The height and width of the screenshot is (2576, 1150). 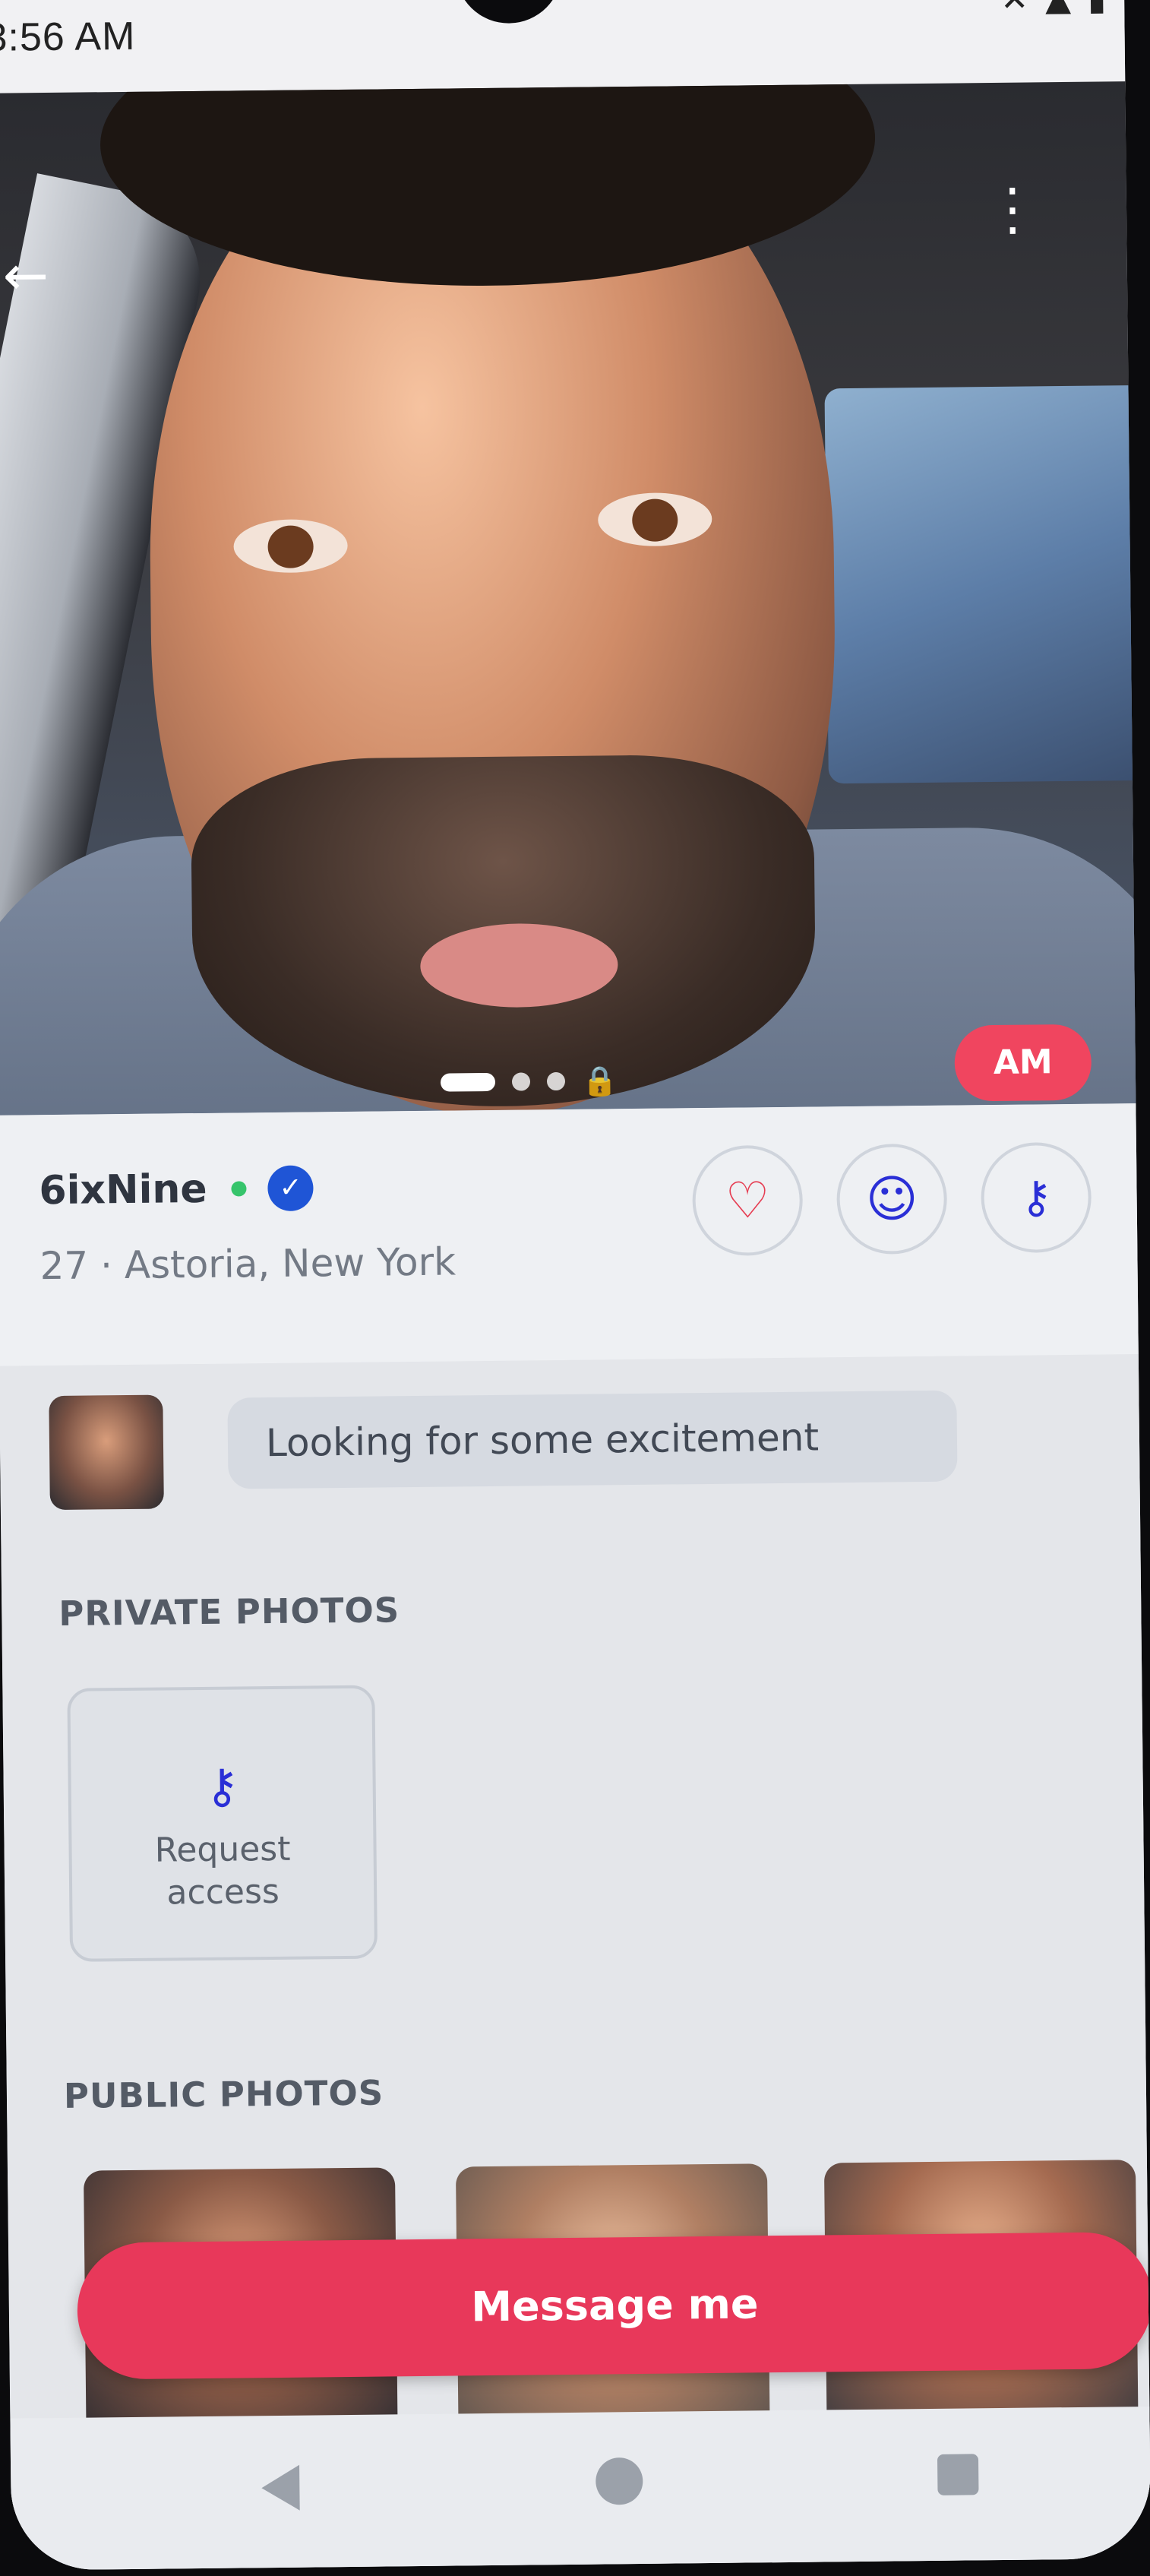 What do you see at coordinates (239, 1189) in the screenshot?
I see `online-status-dot` at bounding box center [239, 1189].